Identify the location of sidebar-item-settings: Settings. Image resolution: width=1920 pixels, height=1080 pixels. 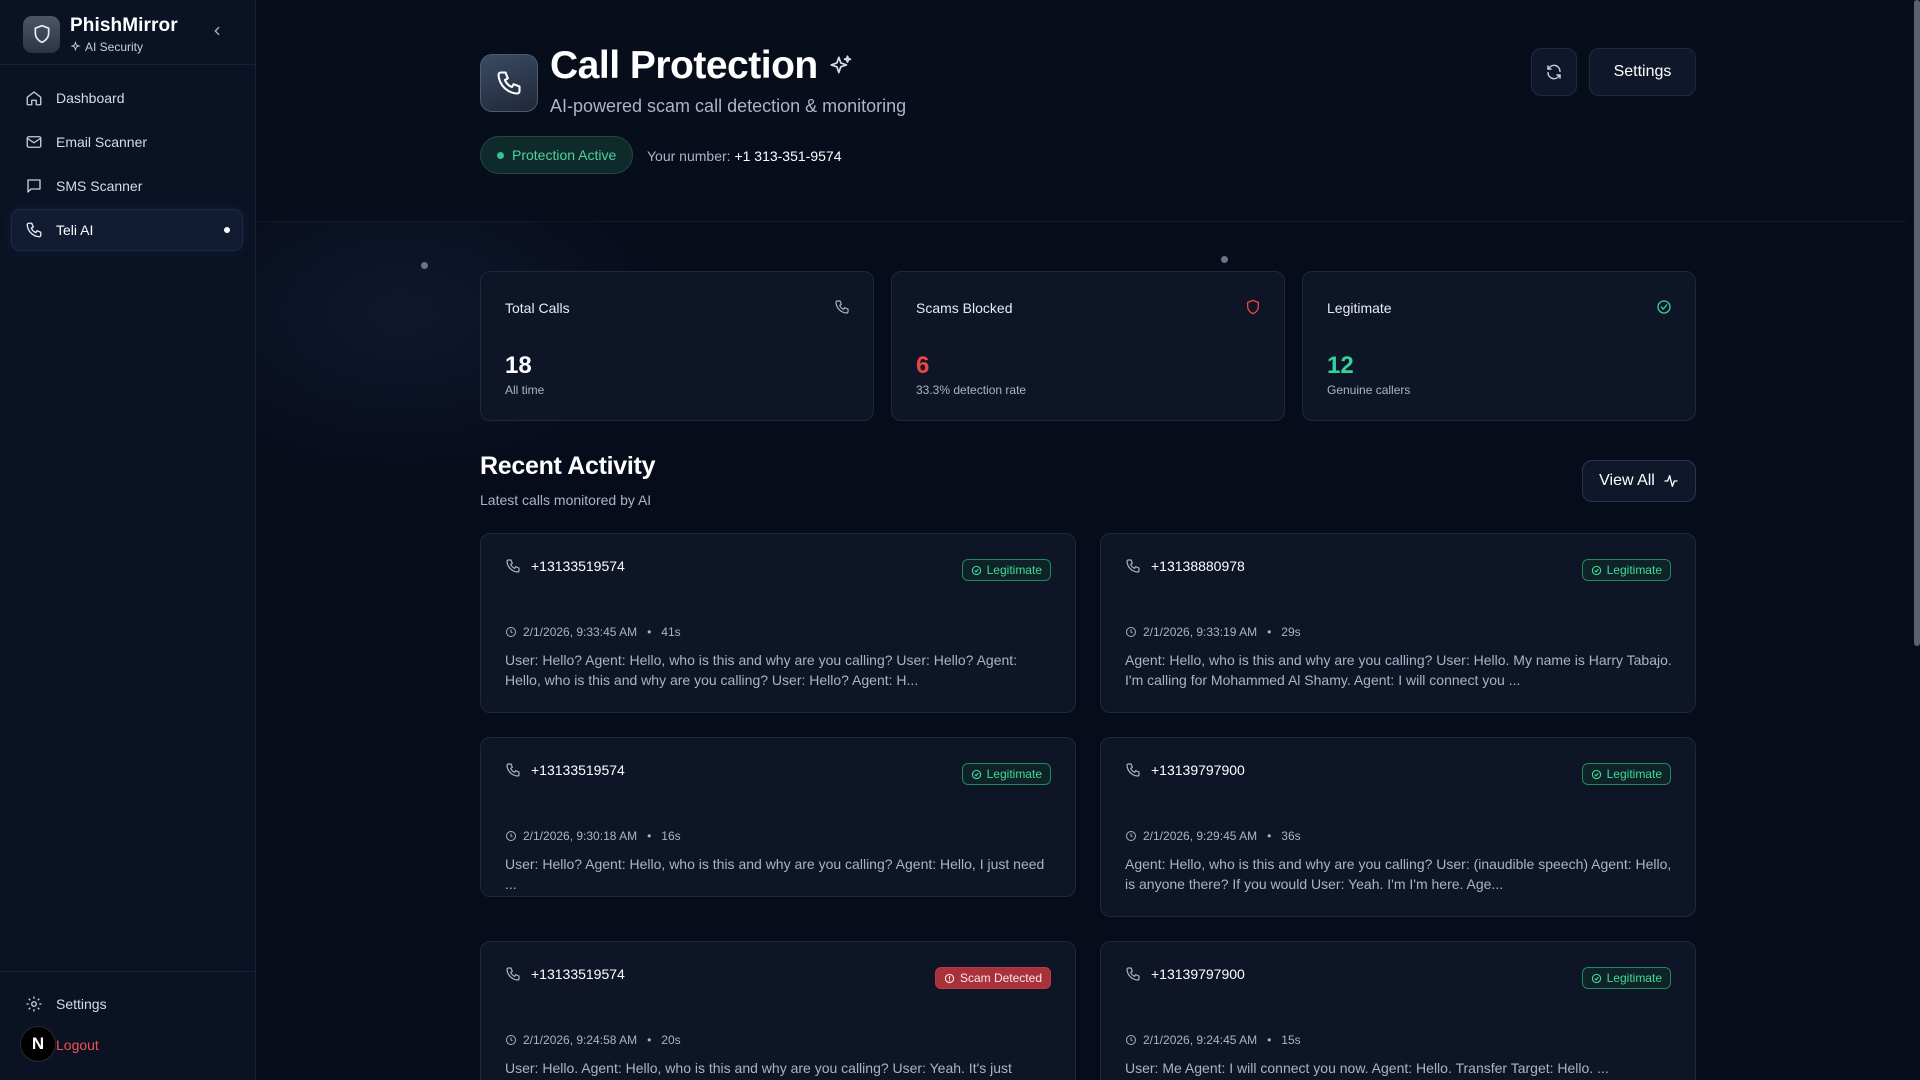
(65, 1004).